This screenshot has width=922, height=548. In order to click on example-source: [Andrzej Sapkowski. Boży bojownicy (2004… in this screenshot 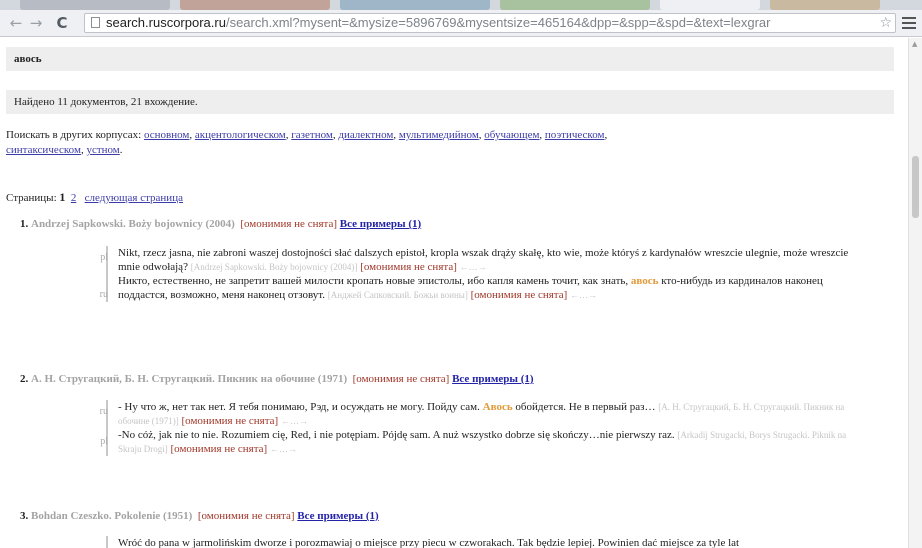, I will do `click(274, 267)`.